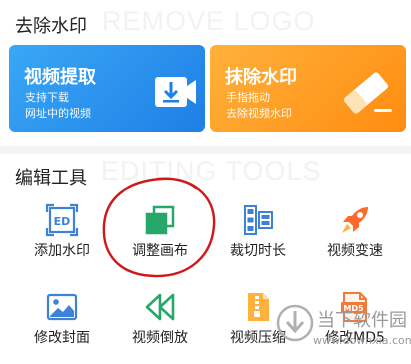  I want to click on image-icon, so click(62, 307).